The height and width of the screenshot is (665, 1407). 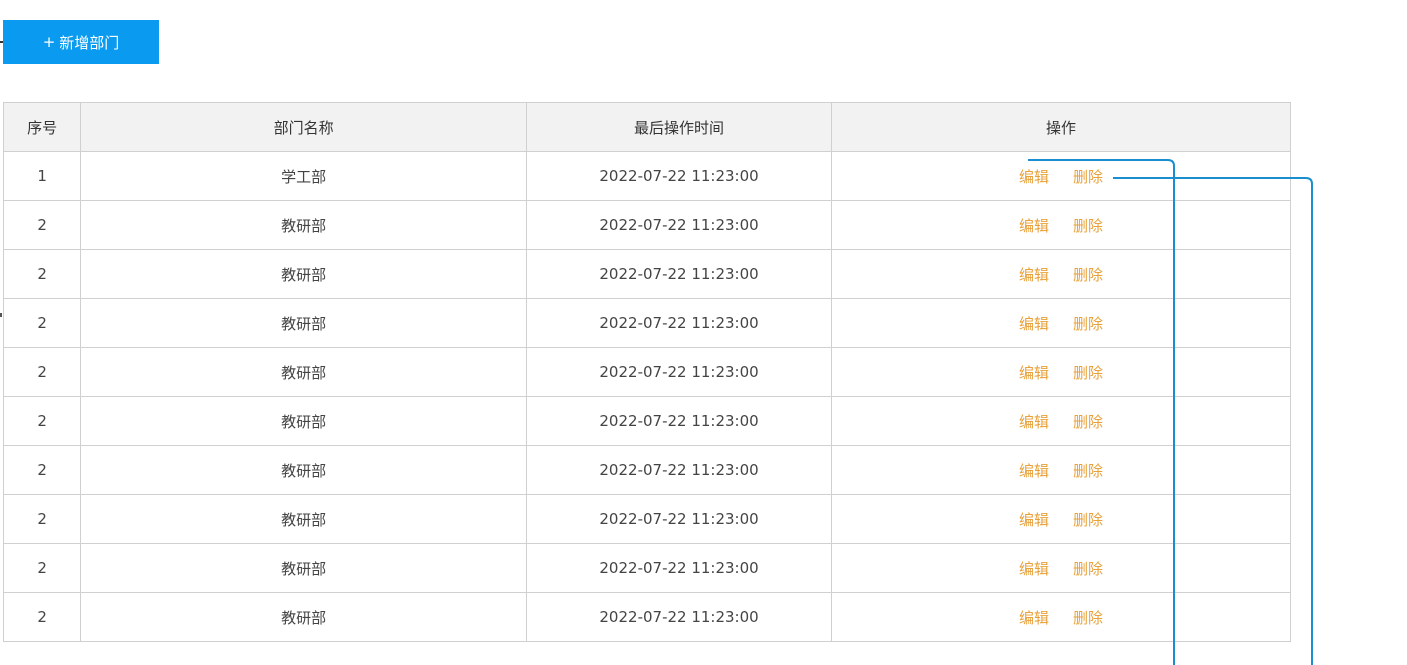 What do you see at coordinates (42, 176) in the screenshot?
I see `cell-seq: 1` at bounding box center [42, 176].